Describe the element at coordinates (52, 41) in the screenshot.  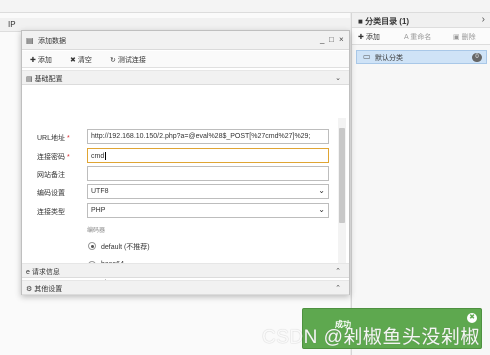
I see `dialog-title: 添加数据` at that location.